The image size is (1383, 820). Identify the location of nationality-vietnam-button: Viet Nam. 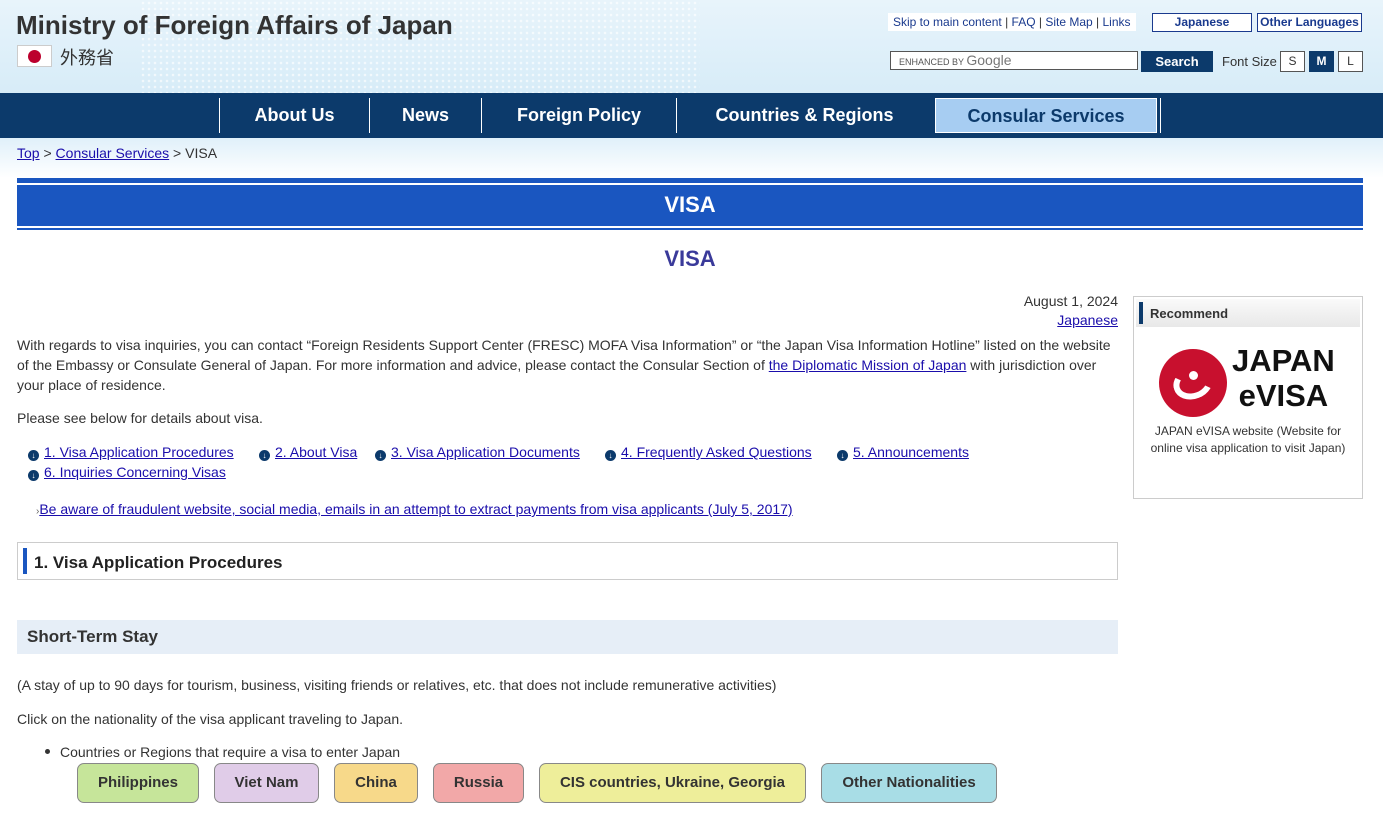
(266, 783).